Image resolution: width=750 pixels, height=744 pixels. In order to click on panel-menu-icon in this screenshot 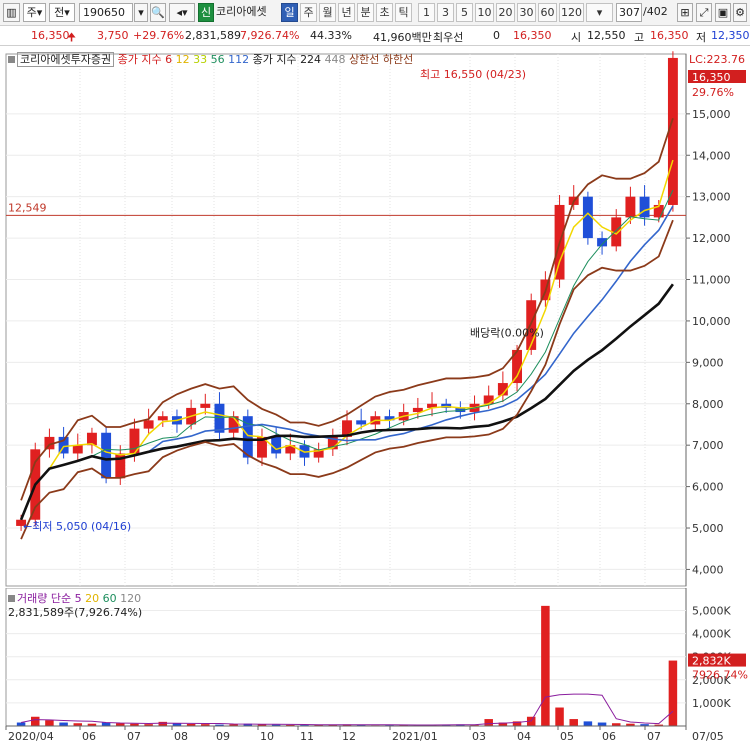, I will do `click(11, 59)`.